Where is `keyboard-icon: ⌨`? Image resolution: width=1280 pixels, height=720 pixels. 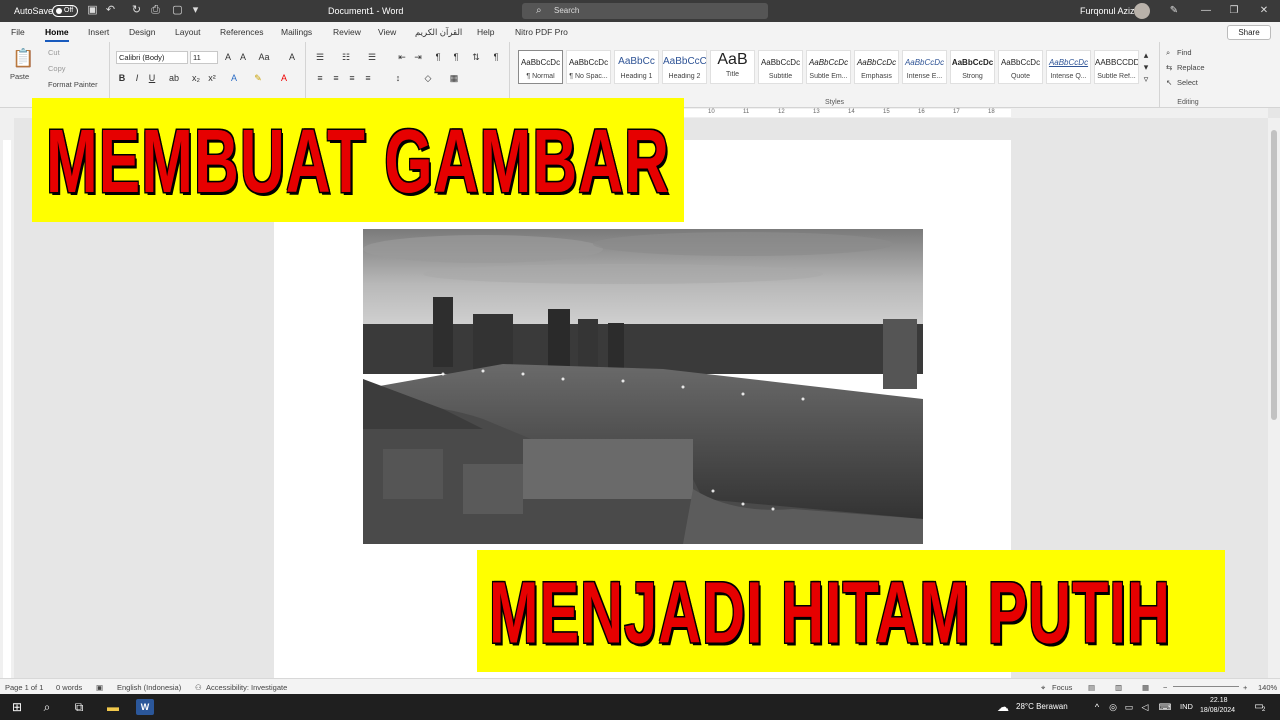
keyboard-icon: ⌨ is located at coordinates (1165, 707).